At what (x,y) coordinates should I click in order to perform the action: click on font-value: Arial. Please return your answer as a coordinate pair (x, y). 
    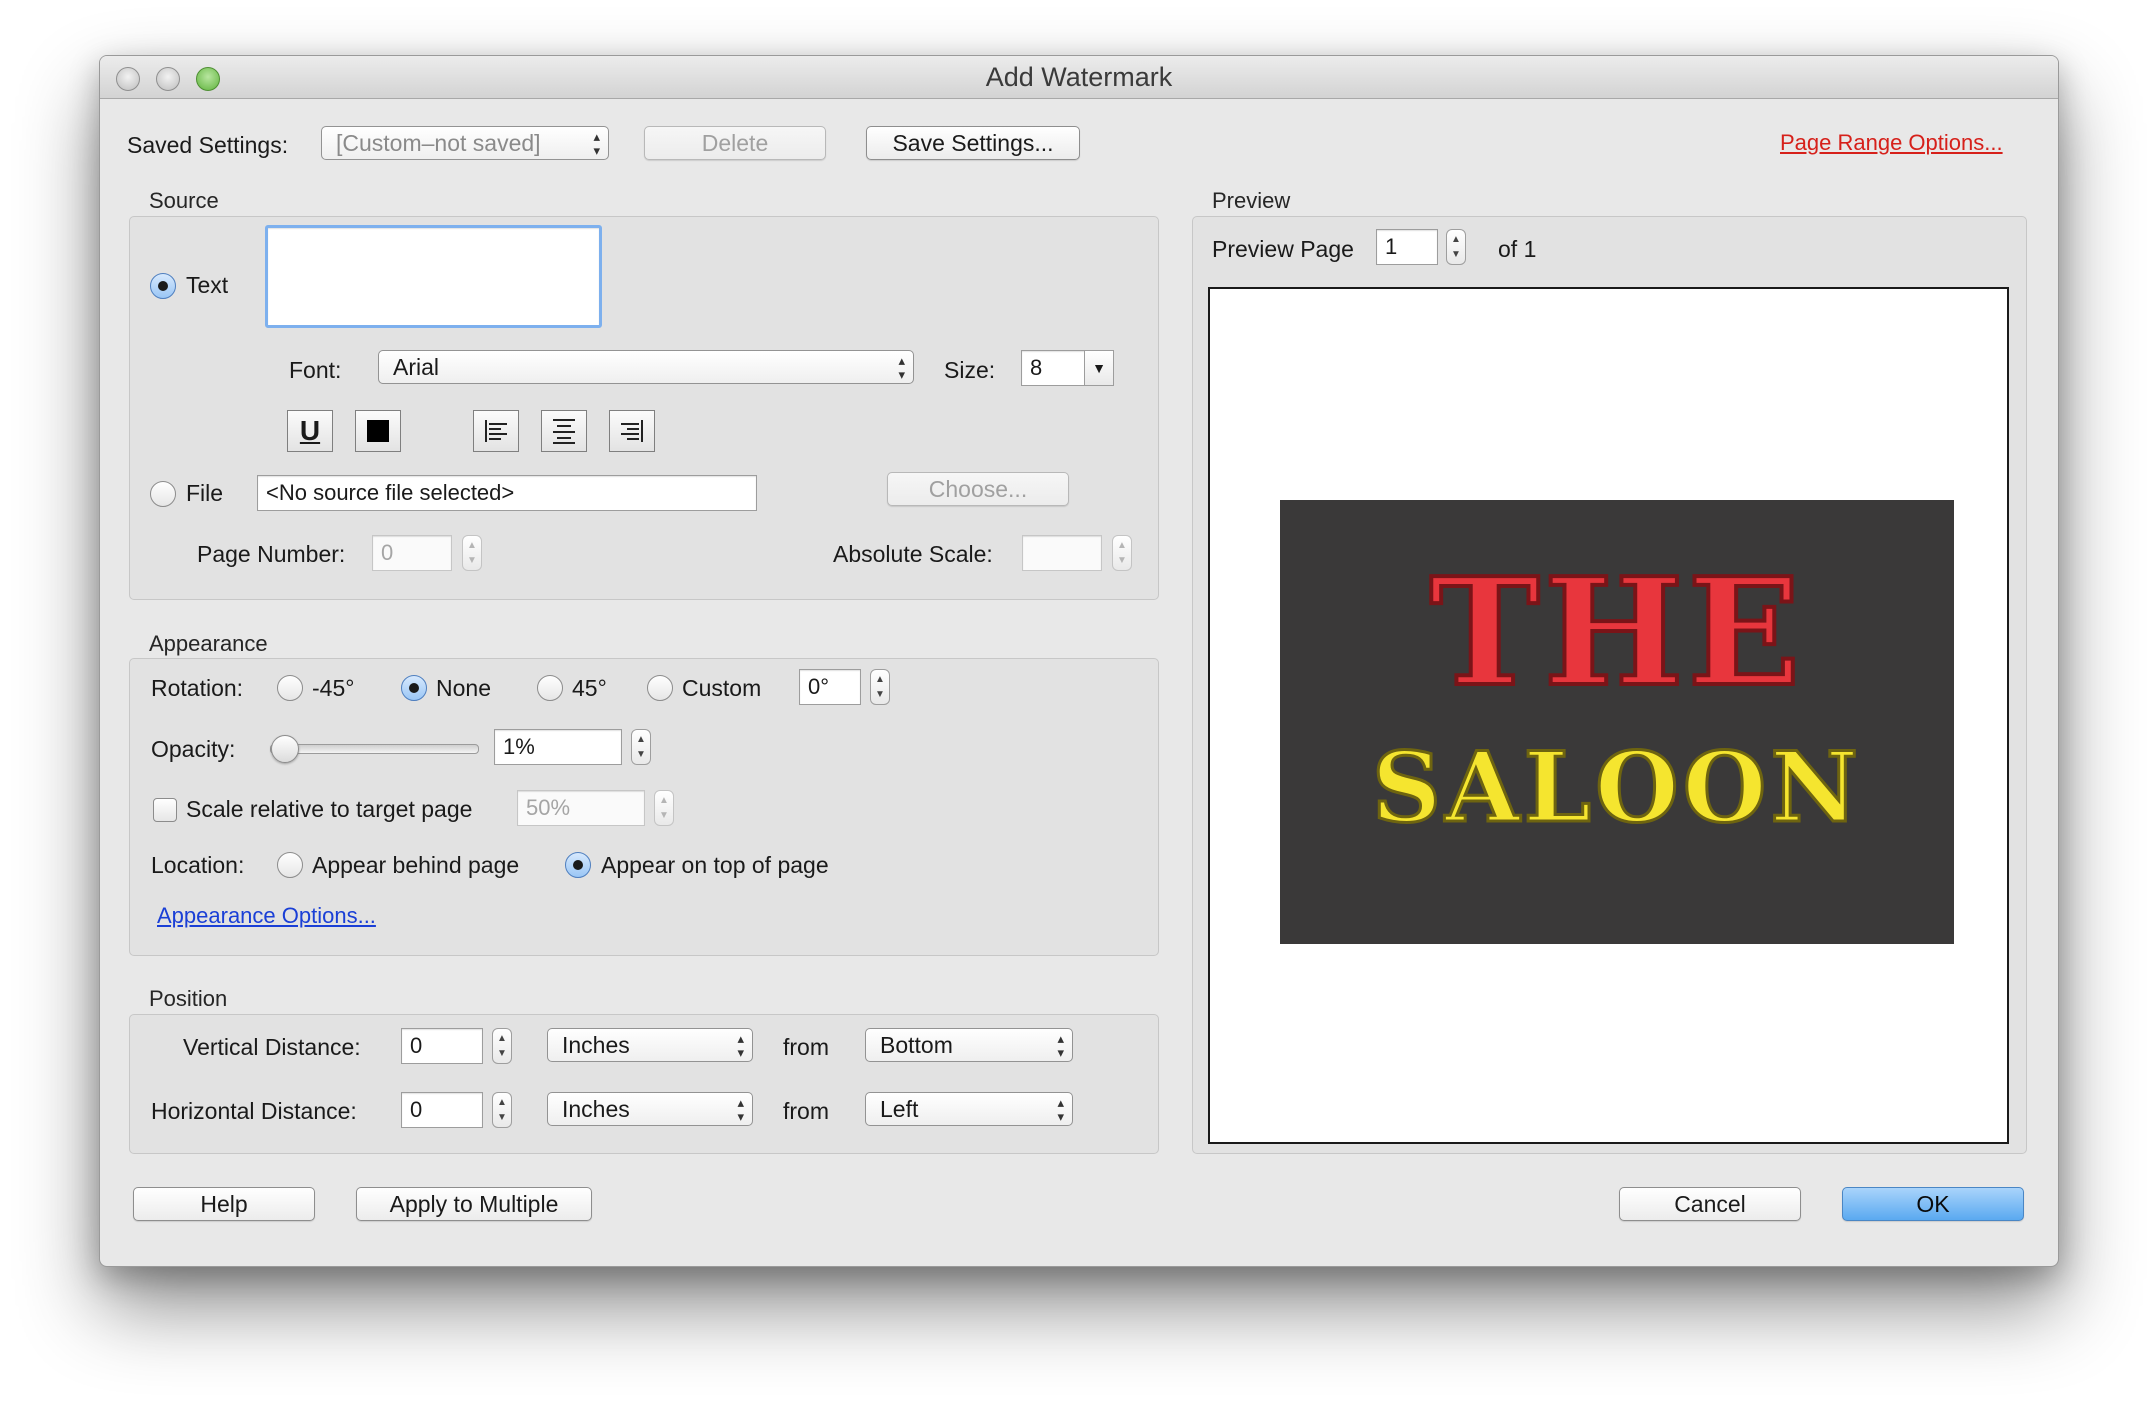
    Looking at the image, I should click on (416, 367).